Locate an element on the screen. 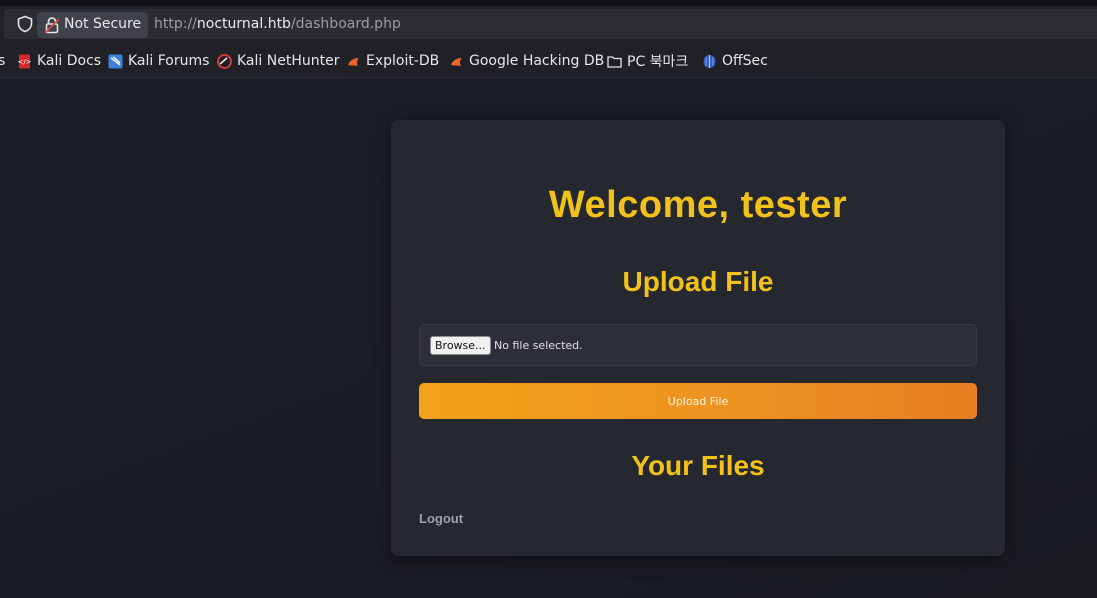 The width and height of the screenshot is (1097, 598). bookmark-kali-docs: </> Kali Docs is located at coordinates (59, 61).